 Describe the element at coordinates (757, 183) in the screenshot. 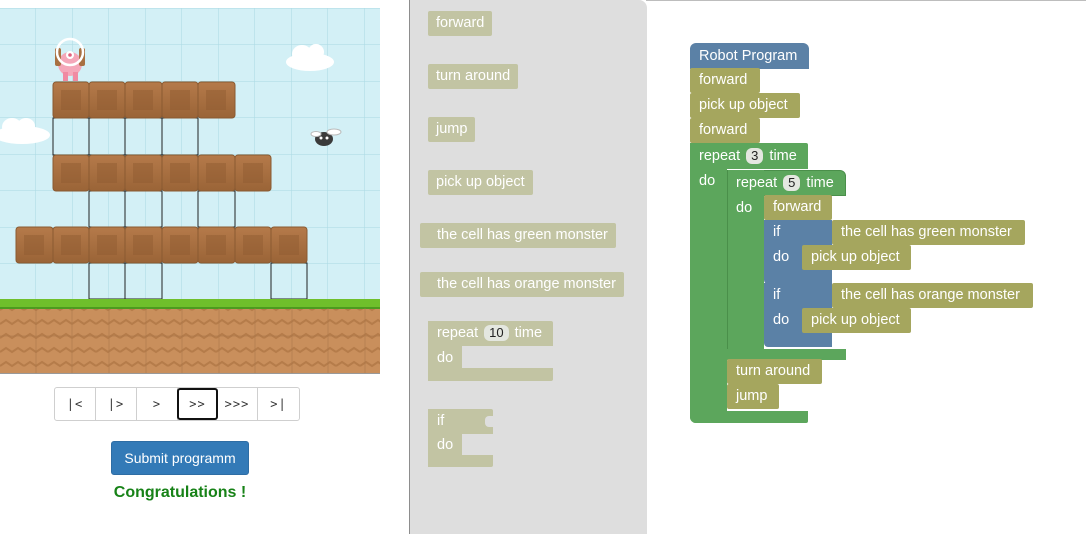

I see `inner-repeat-prefix: repeat` at that location.